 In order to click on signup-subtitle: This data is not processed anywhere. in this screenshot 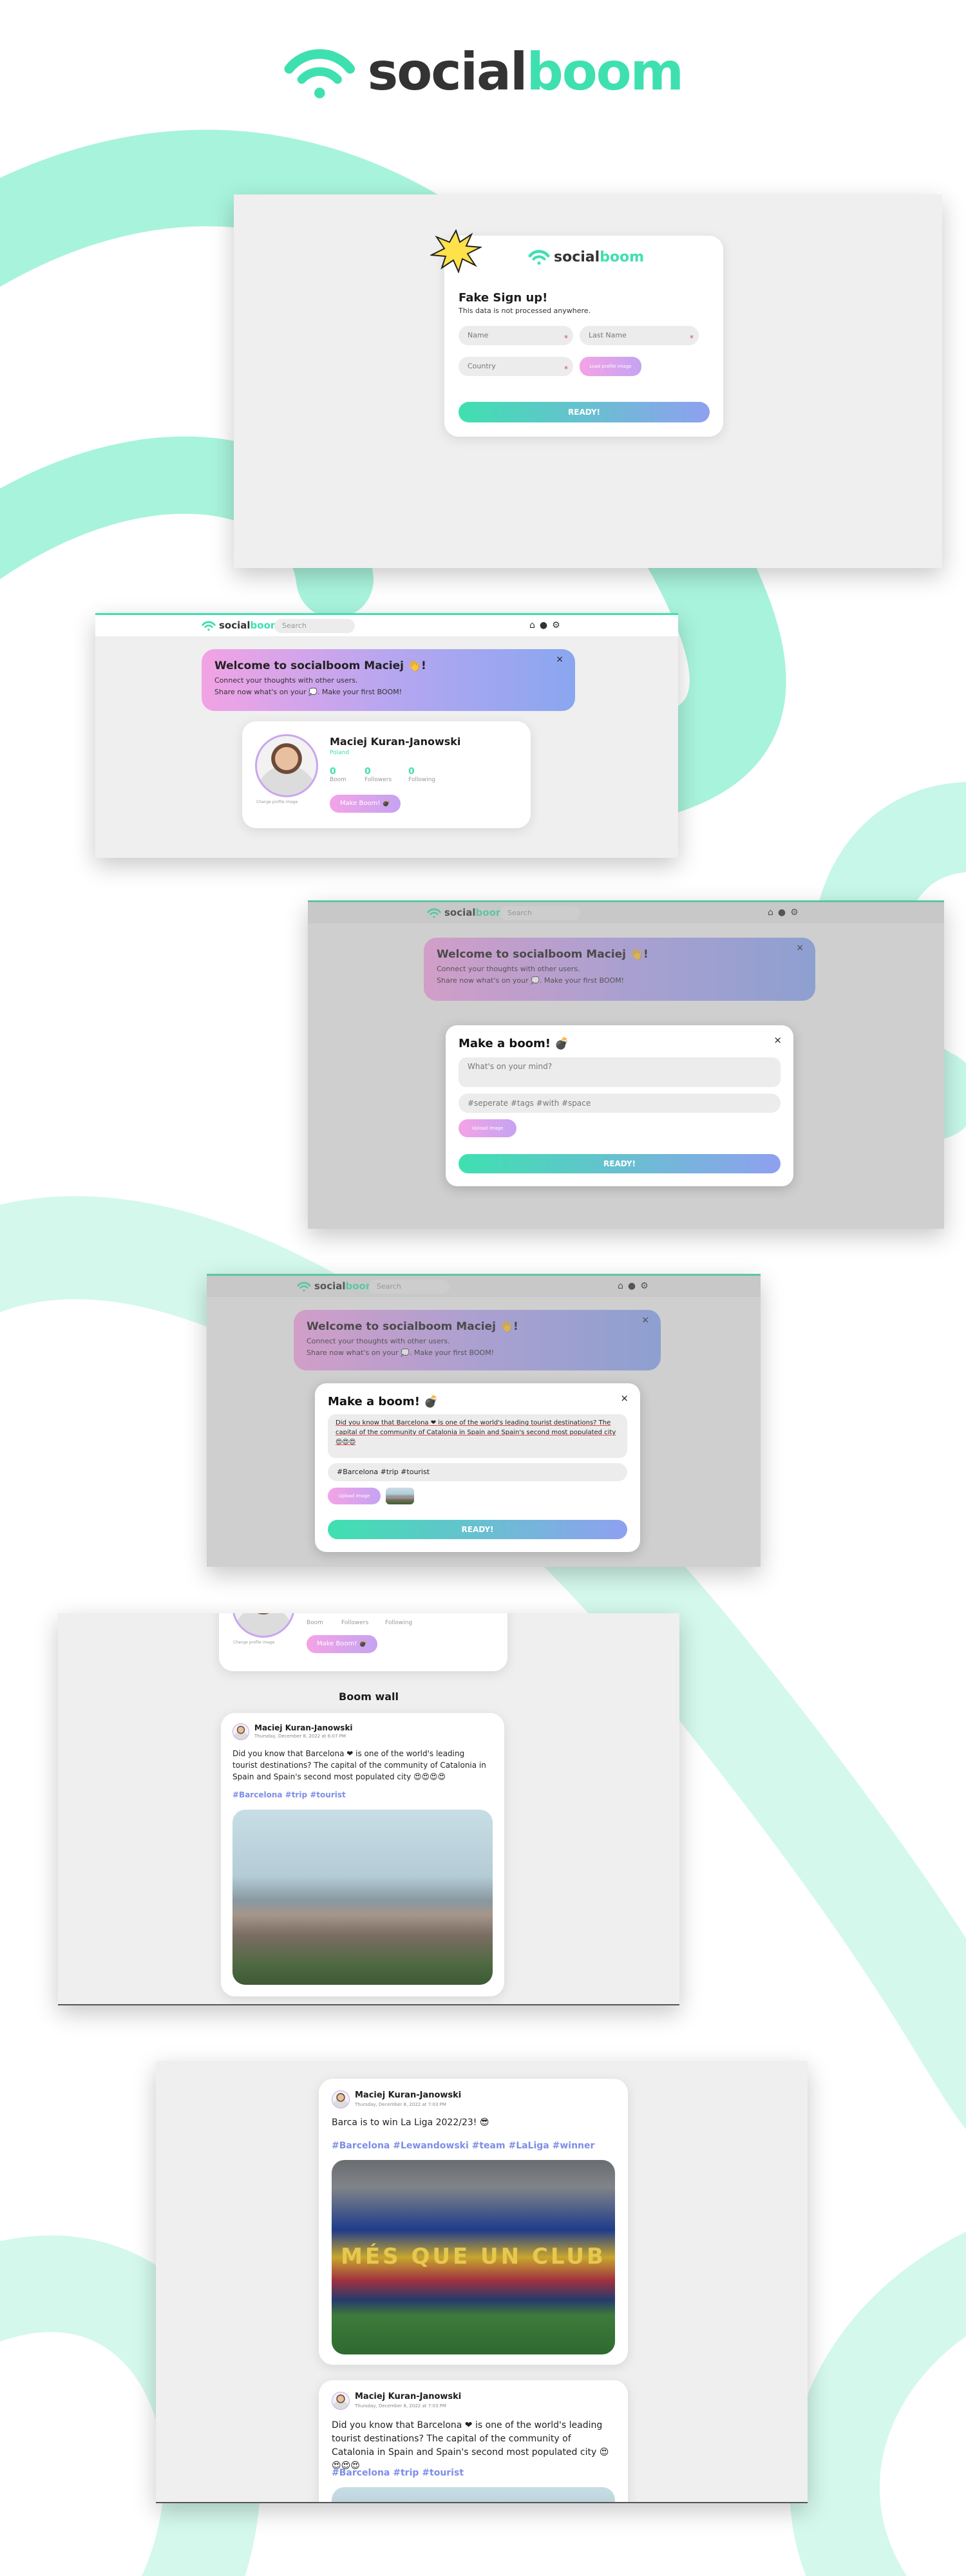, I will do `click(525, 311)`.